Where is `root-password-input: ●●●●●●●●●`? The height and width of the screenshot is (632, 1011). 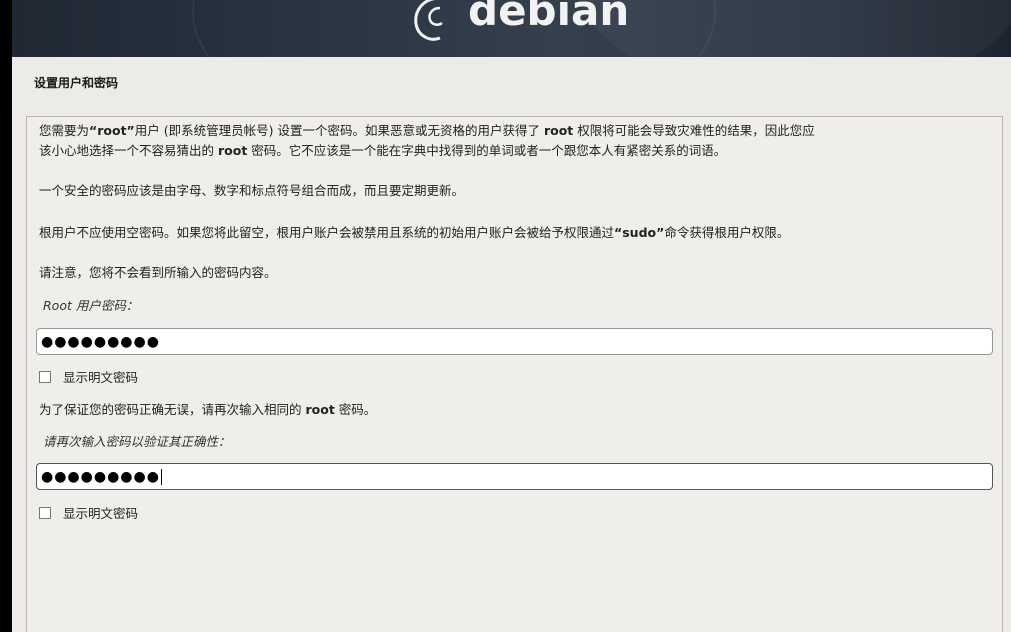 root-password-input: ●●●●●●●●● is located at coordinates (514, 341).